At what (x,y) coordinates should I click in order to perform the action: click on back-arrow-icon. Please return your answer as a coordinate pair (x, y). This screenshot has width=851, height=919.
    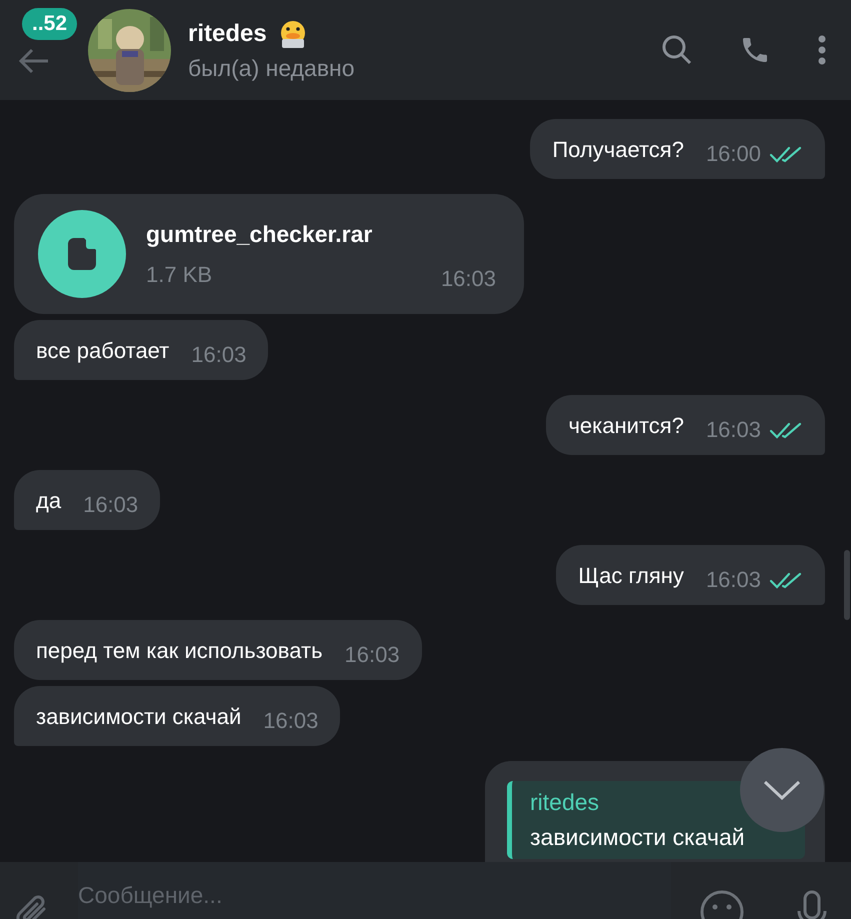
    Looking at the image, I should click on (34, 61).